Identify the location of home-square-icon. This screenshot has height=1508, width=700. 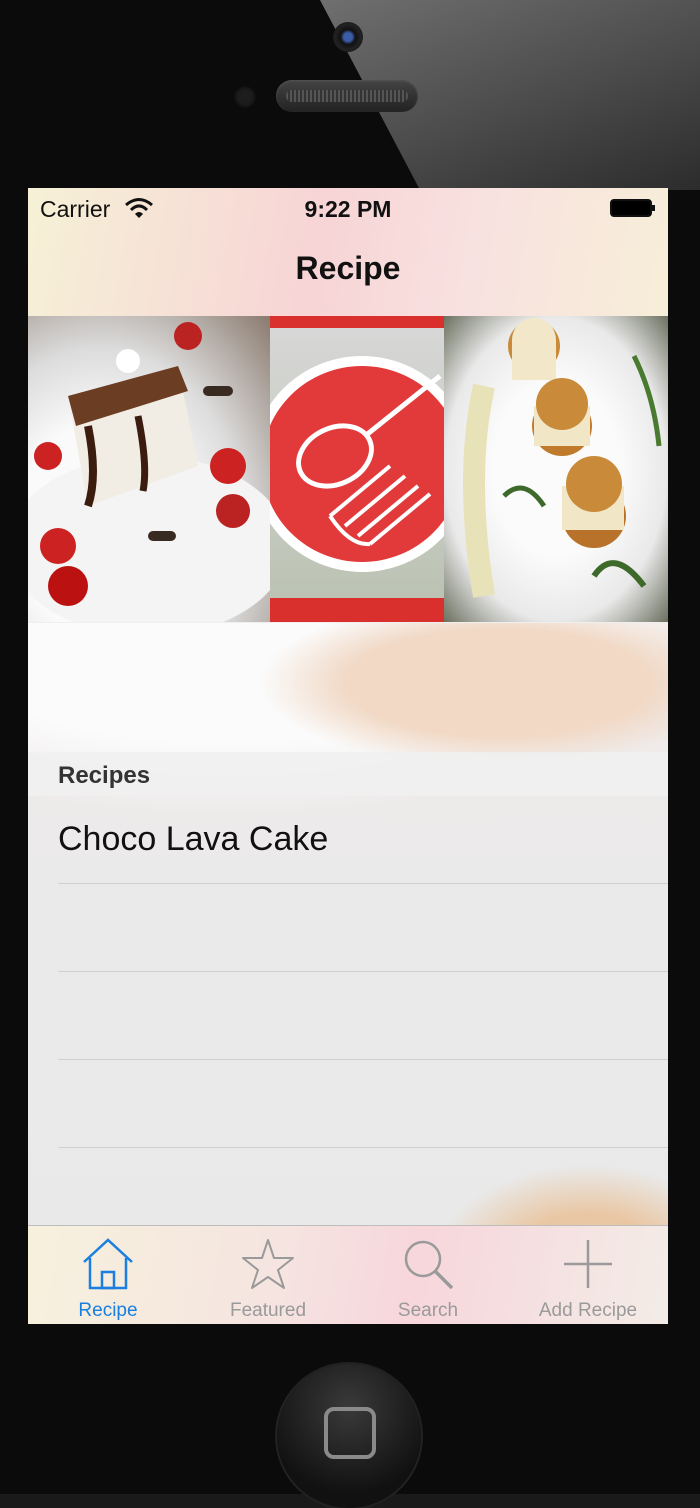
(350, 1433).